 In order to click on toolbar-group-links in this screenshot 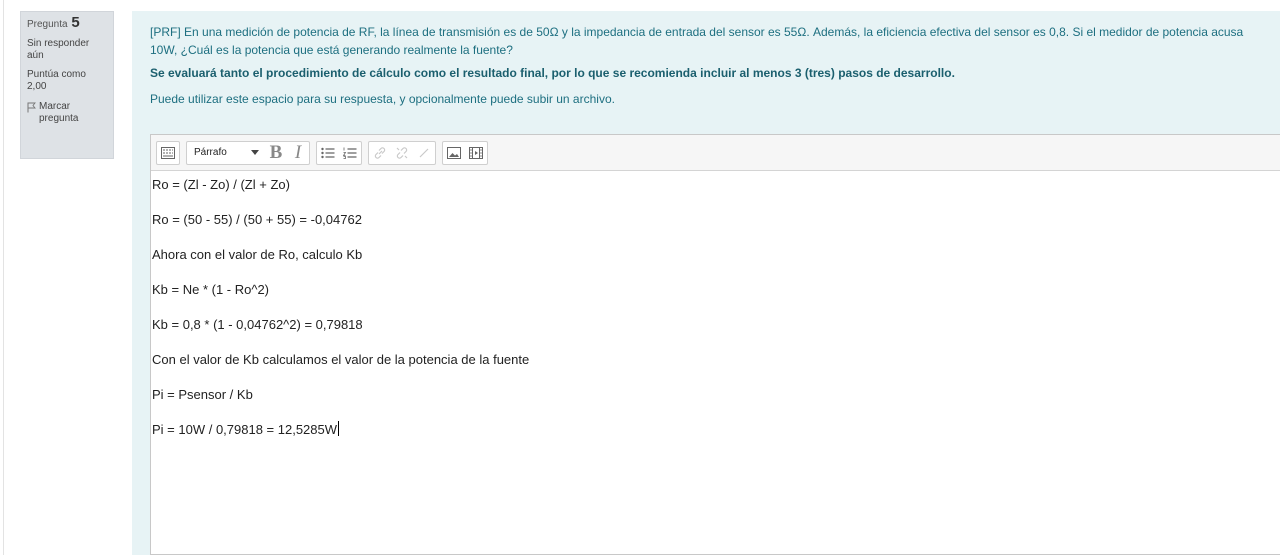, I will do `click(402, 152)`.